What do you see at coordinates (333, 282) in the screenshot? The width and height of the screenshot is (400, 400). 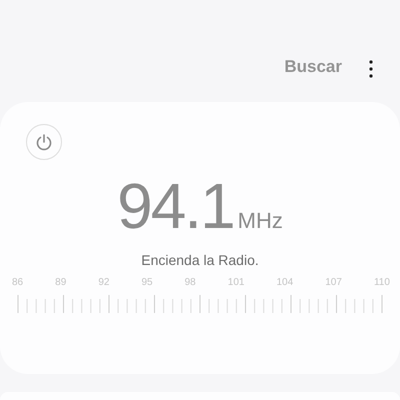 I see `scale-label: 107` at bounding box center [333, 282].